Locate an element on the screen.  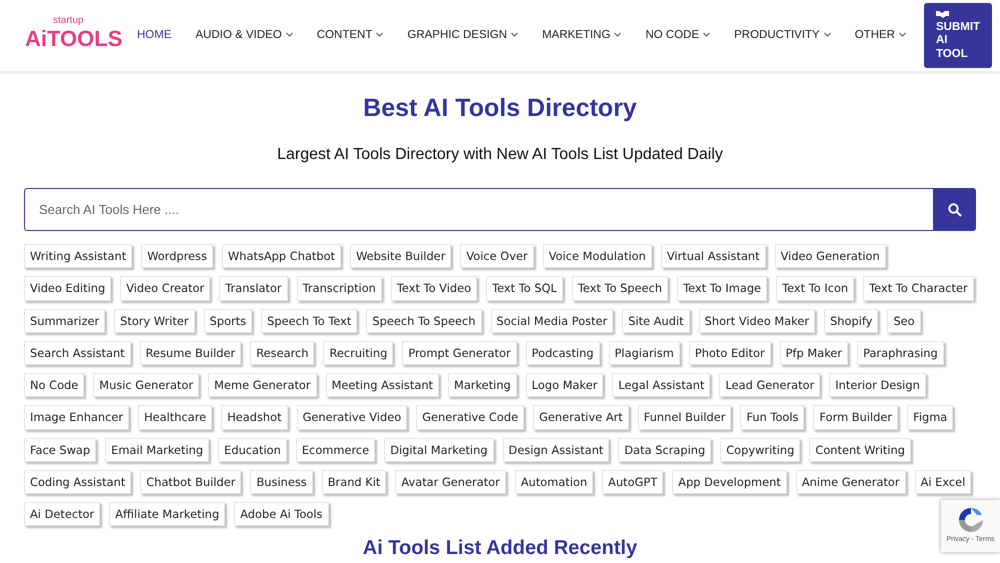
tag-link: Story Writer is located at coordinates (154, 320).